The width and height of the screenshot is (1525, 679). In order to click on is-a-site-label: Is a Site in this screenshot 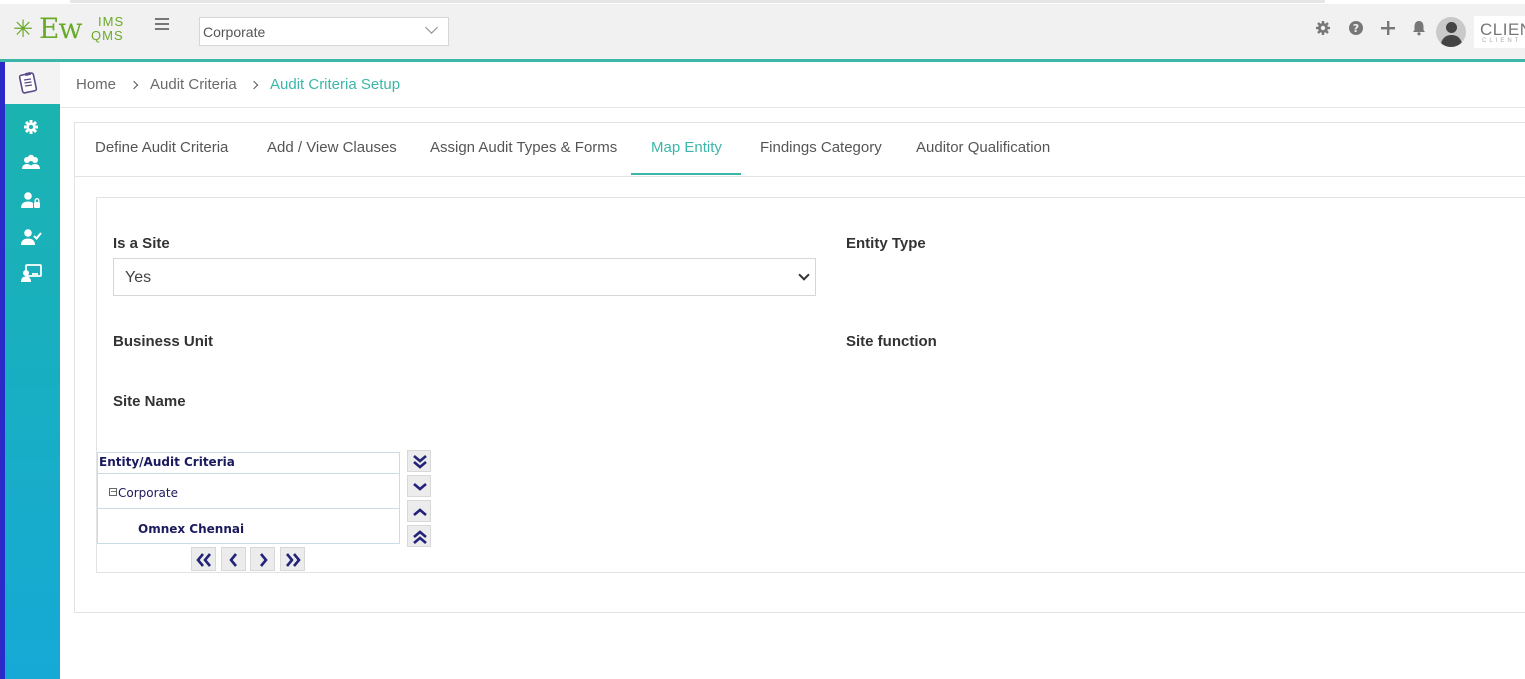, I will do `click(141, 243)`.